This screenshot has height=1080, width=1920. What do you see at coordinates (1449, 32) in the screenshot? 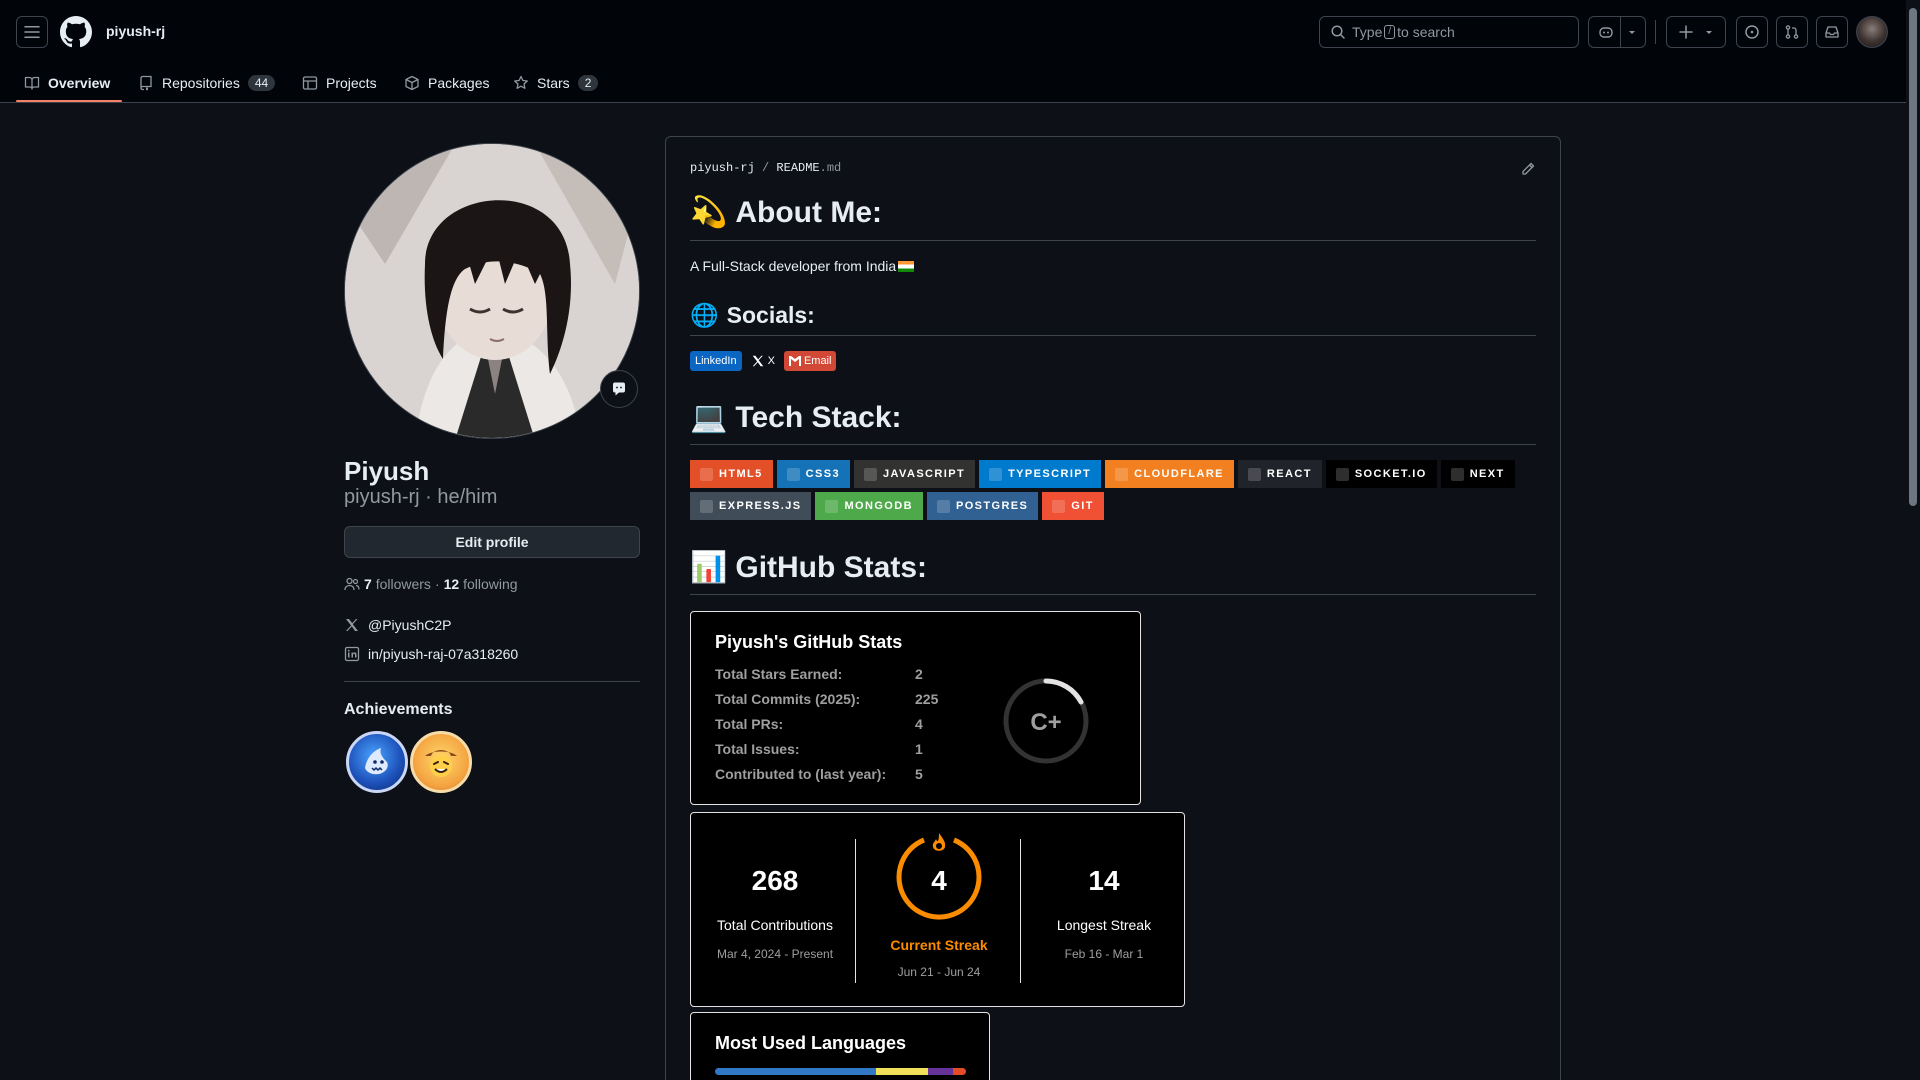
I see `search-input: Type / to search` at bounding box center [1449, 32].